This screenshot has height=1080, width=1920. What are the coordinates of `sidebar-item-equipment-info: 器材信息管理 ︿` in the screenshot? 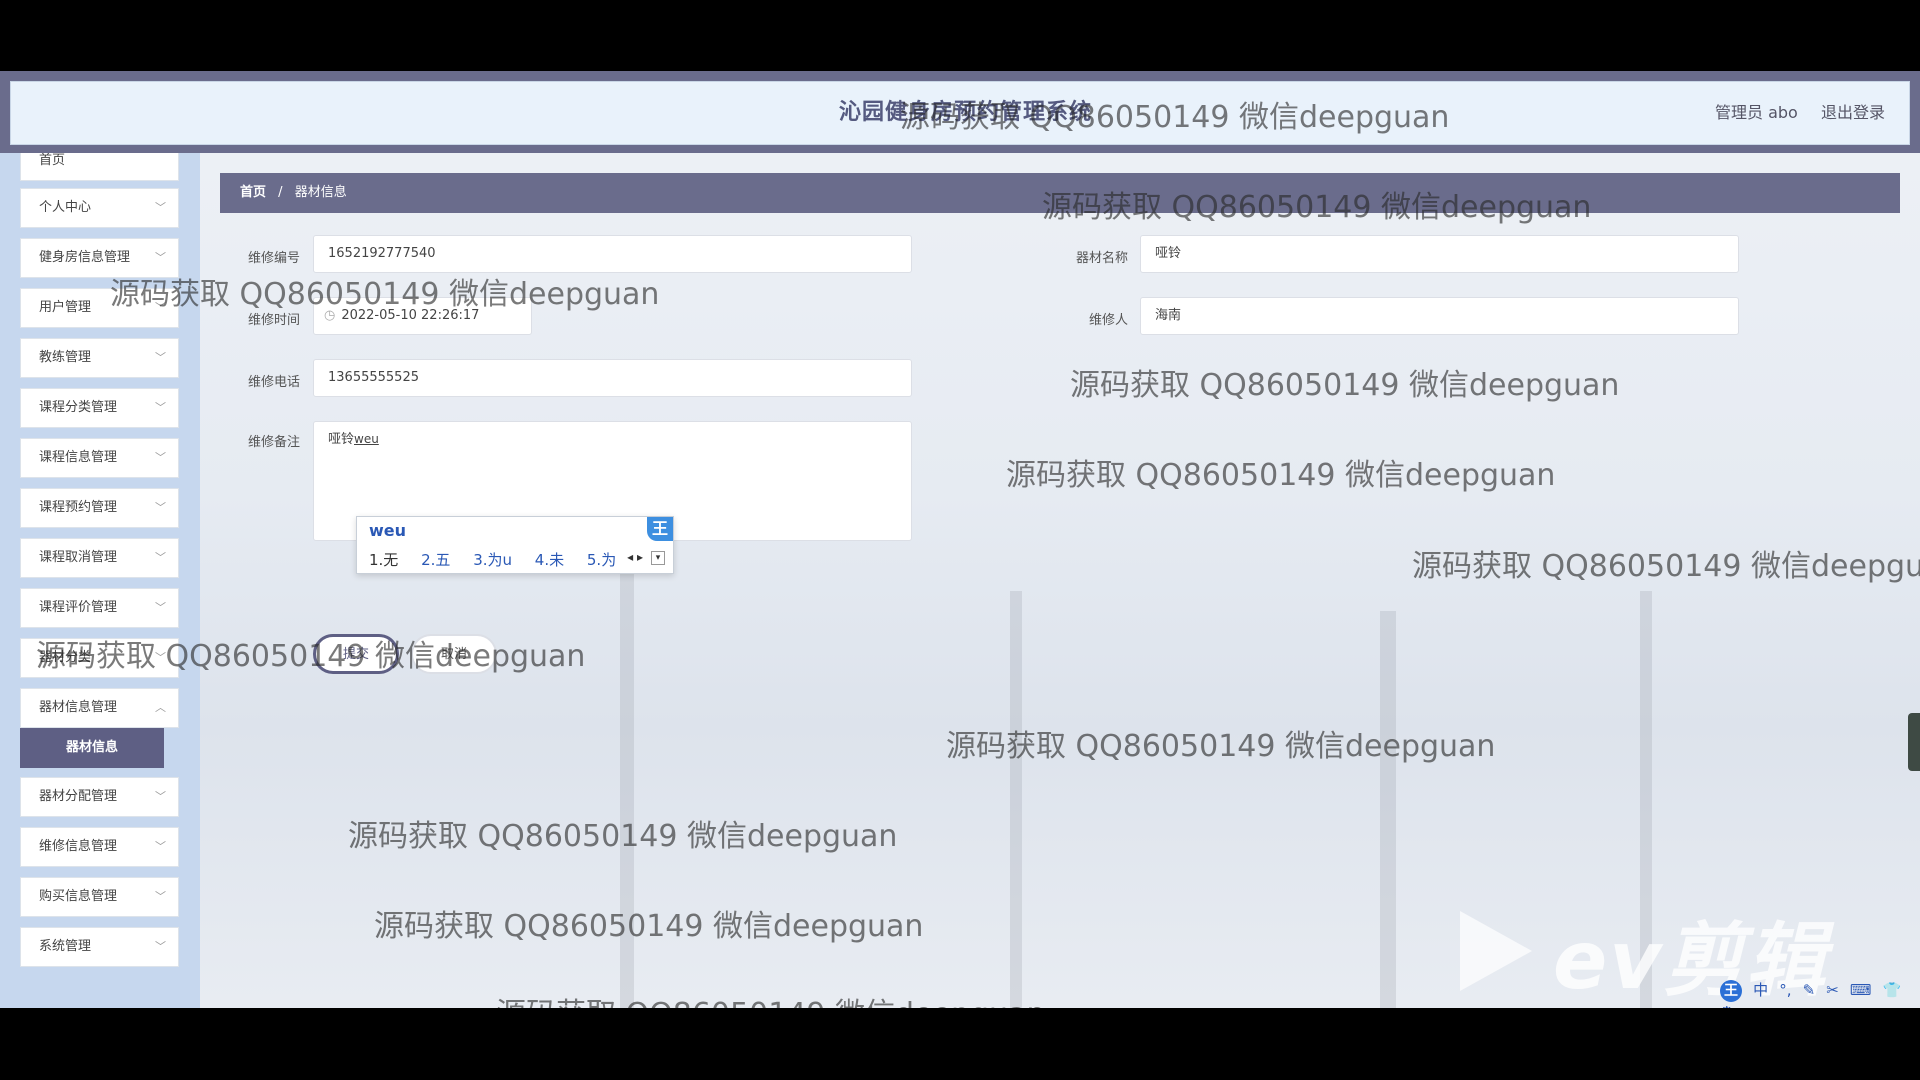 It's located at (99, 708).